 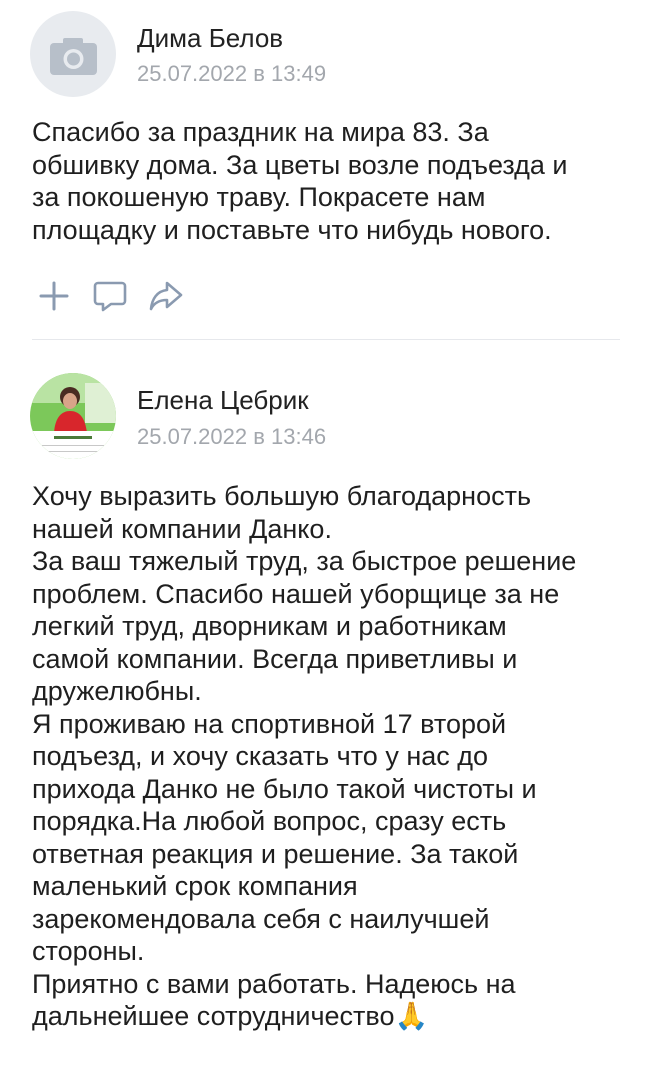 I want to click on add-button, so click(x=54, y=296).